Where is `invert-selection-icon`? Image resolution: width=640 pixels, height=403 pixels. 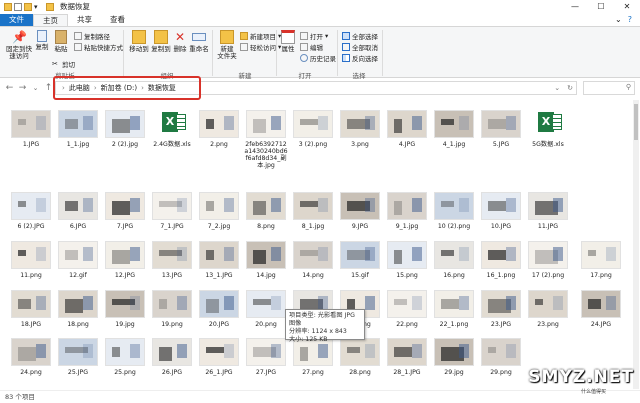 invert-selection-icon is located at coordinates (346, 58).